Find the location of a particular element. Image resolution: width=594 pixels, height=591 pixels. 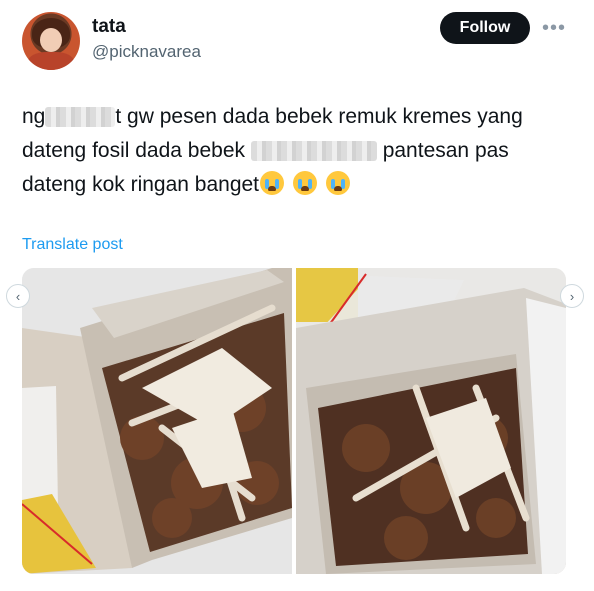

tweet-text-segment: dateng fosil dada bebek is located at coordinates (136, 150).